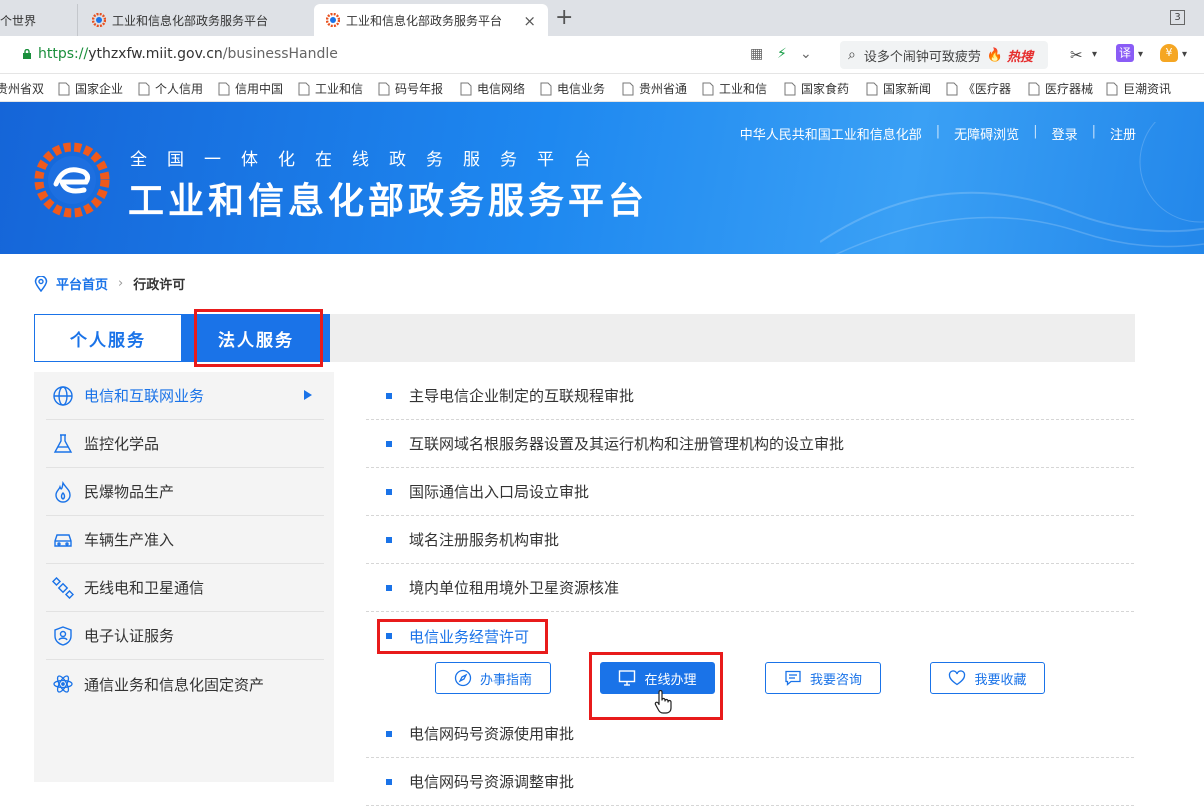 This screenshot has height=806, width=1204. What do you see at coordinates (505, 88) in the screenshot?
I see `bookmark-item: 电信网络` at bounding box center [505, 88].